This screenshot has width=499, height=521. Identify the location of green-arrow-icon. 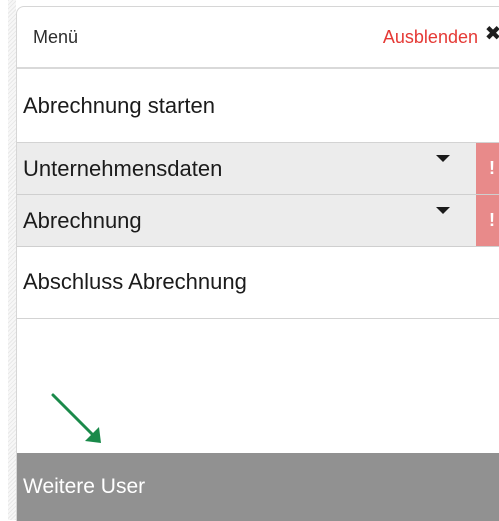
(76, 418).